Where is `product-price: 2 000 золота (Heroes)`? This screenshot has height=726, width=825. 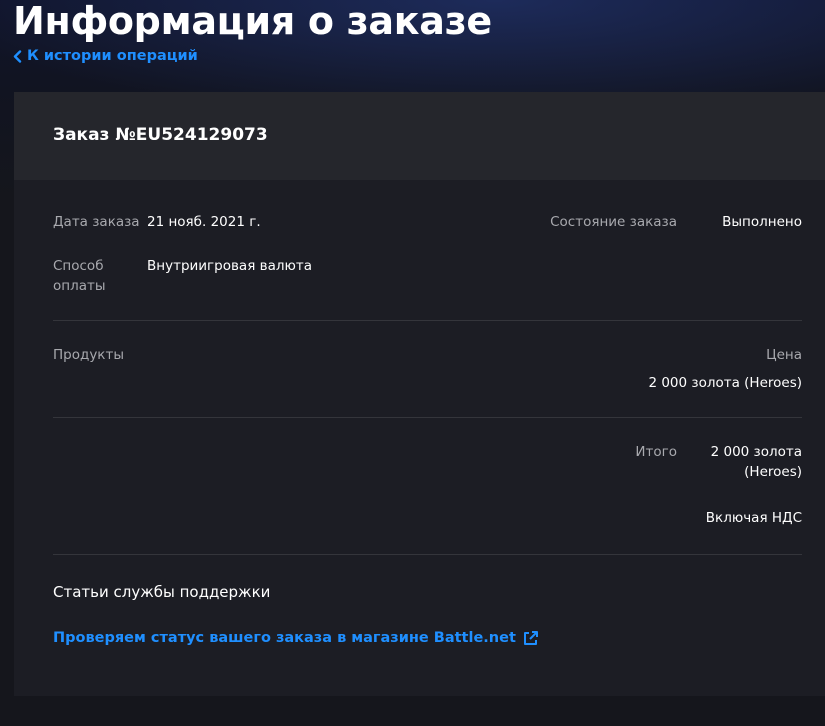 product-price: 2 000 золота (Heroes) is located at coordinates (725, 383).